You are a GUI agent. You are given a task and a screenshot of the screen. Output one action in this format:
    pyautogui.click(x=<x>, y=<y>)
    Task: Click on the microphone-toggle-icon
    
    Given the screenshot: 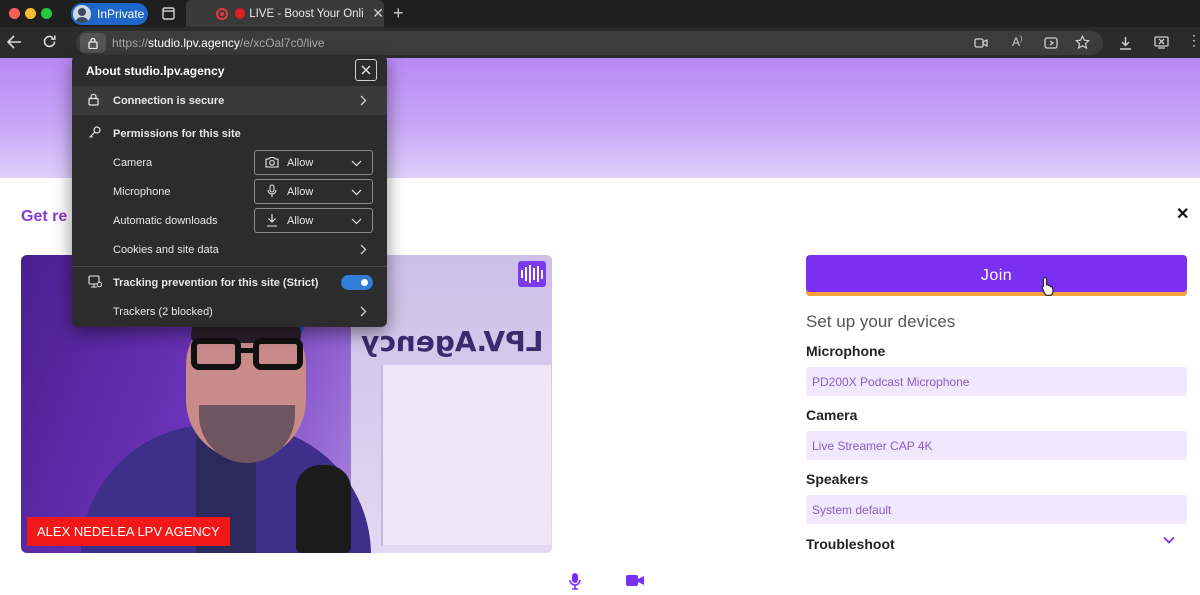 What is the action you would take?
    pyautogui.click(x=575, y=581)
    